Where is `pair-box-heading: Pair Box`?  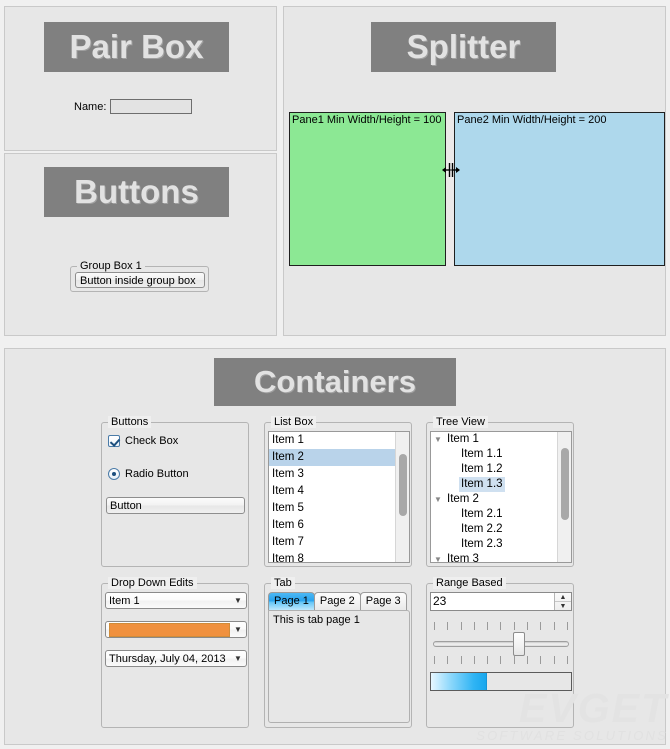
pair-box-heading: Pair Box is located at coordinates (136, 47).